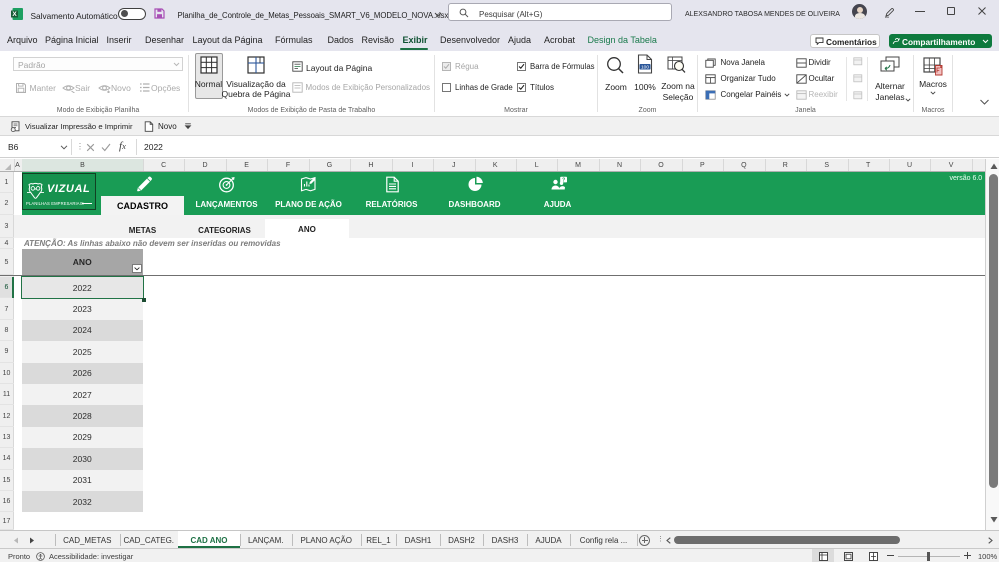 The width and height of the screenshot is (999, 562). Describe the element at coordinates (14, 14) in the screenshot. I see `svg-text: X` at that location.